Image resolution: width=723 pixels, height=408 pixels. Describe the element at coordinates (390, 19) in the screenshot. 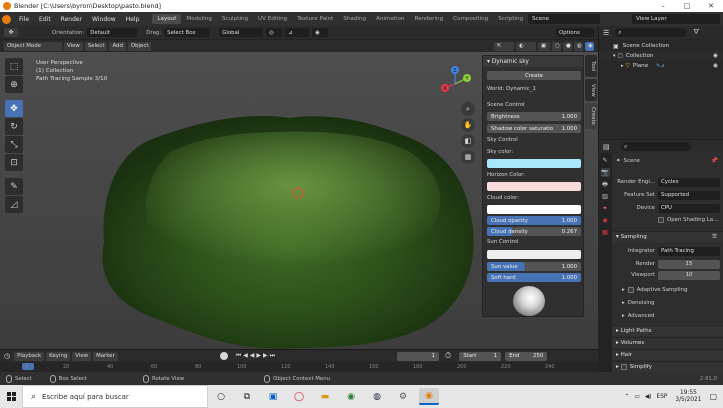

I see `tab-animation: Animation` at that location.